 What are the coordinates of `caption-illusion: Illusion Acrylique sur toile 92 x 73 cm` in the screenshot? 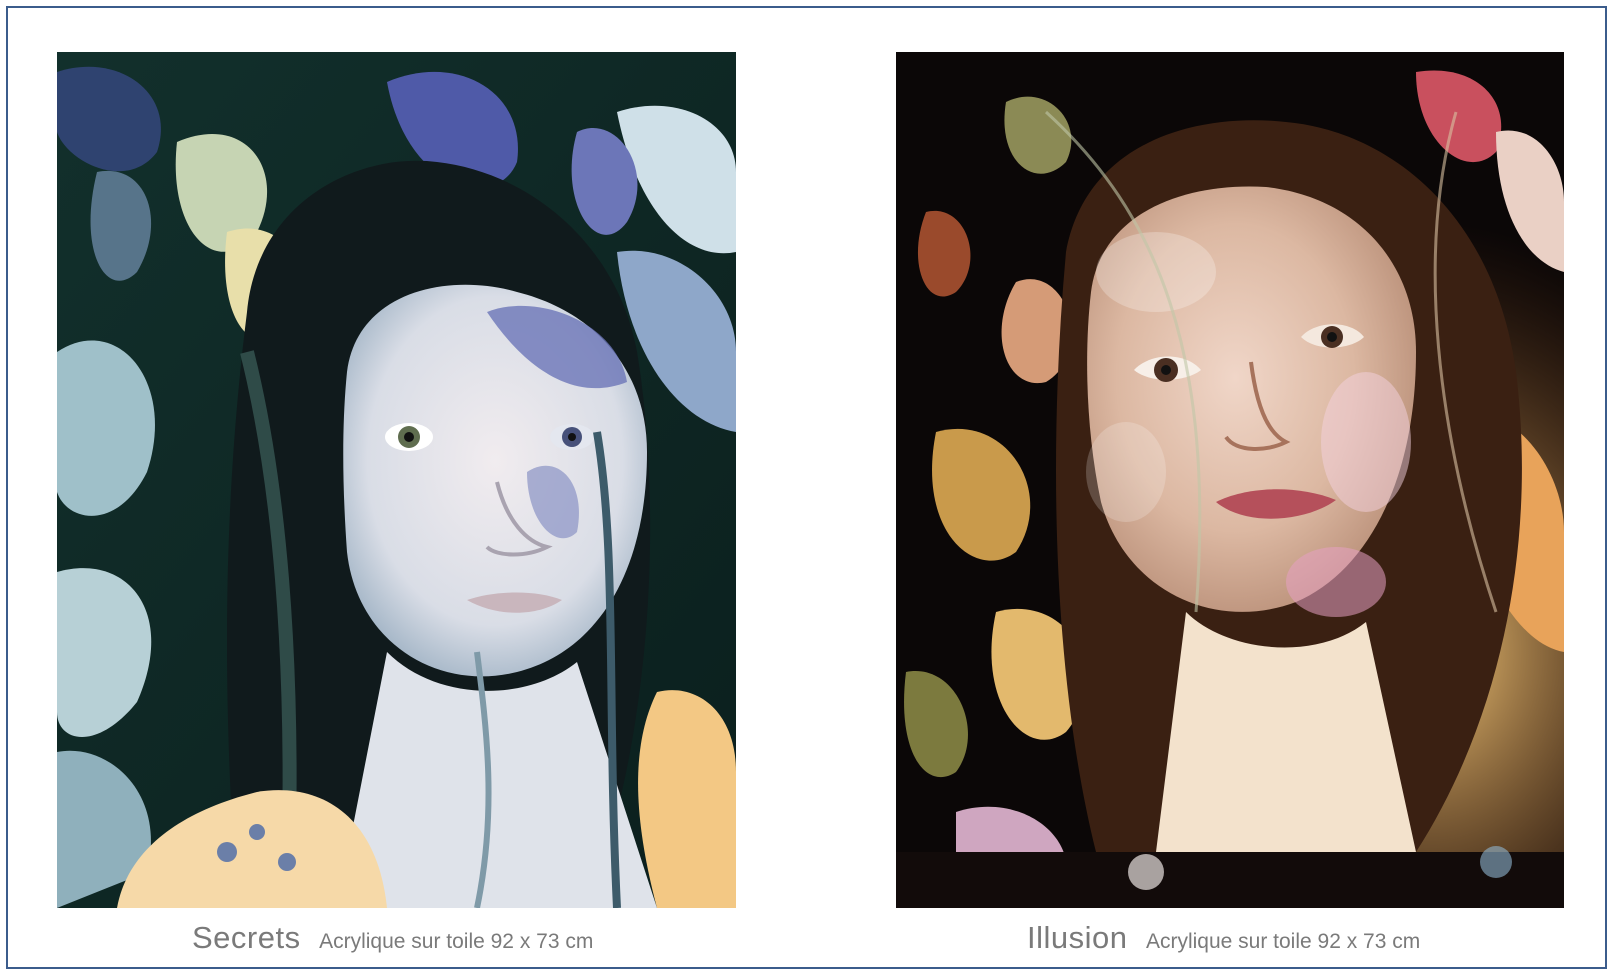 It's located at (1223, 941).